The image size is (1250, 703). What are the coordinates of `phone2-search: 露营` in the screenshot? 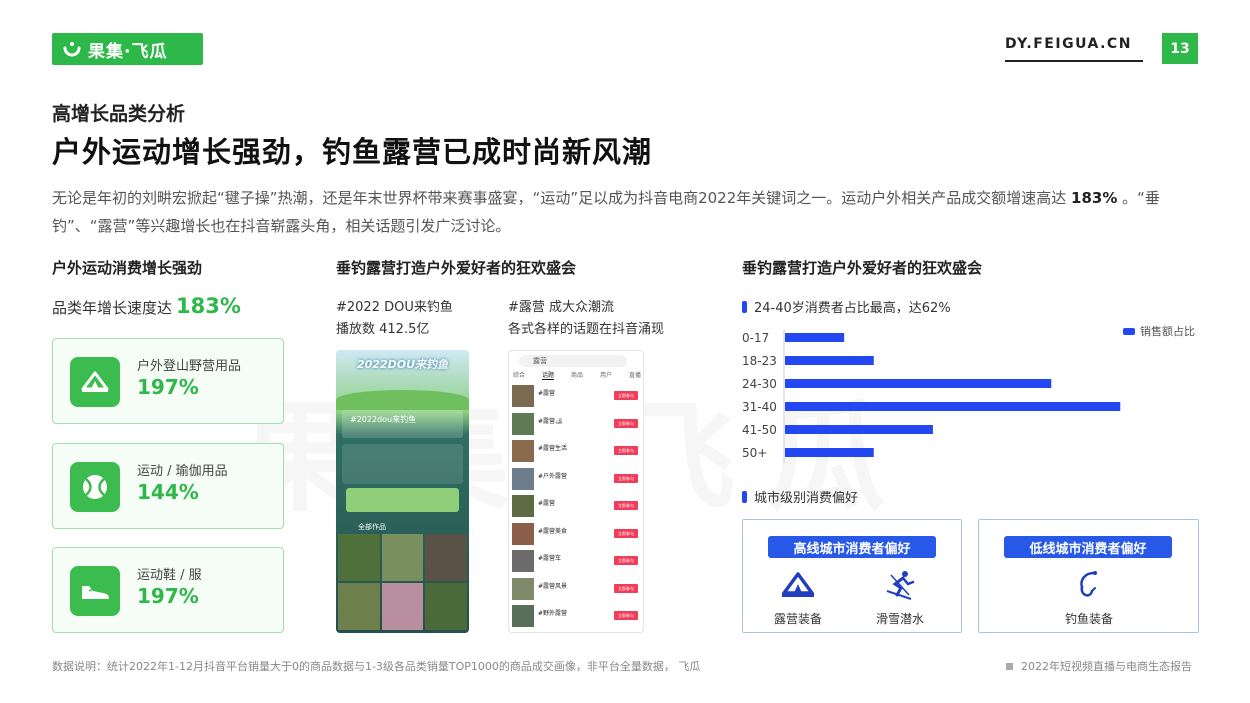 It's located at (573, 361).